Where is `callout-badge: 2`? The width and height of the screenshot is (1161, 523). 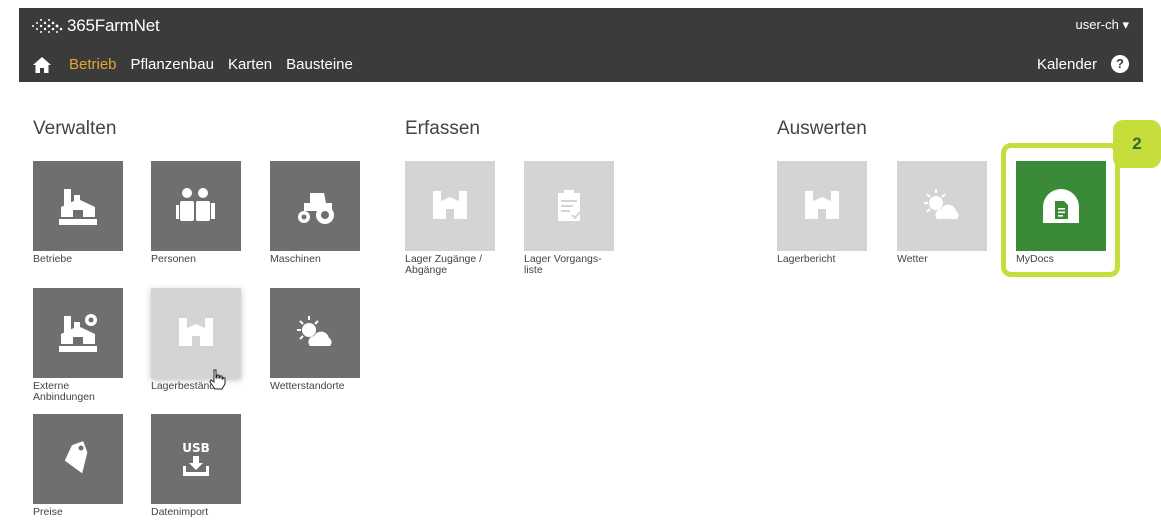 callout-badge: 2 is located at coordinates (1137, 144).